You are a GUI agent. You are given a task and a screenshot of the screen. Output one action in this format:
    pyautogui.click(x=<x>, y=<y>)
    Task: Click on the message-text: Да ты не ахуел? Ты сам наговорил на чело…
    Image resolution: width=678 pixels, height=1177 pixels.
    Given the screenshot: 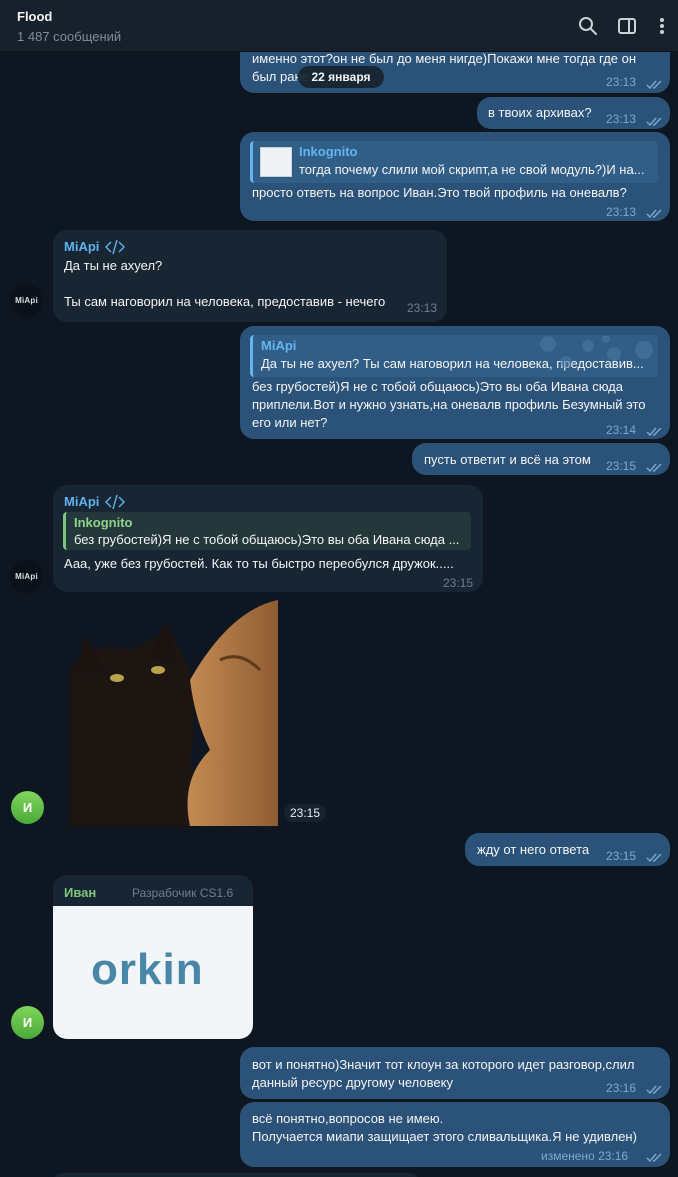 What is the action you would take?
    pyautogui.click(x=225, y=283)
    